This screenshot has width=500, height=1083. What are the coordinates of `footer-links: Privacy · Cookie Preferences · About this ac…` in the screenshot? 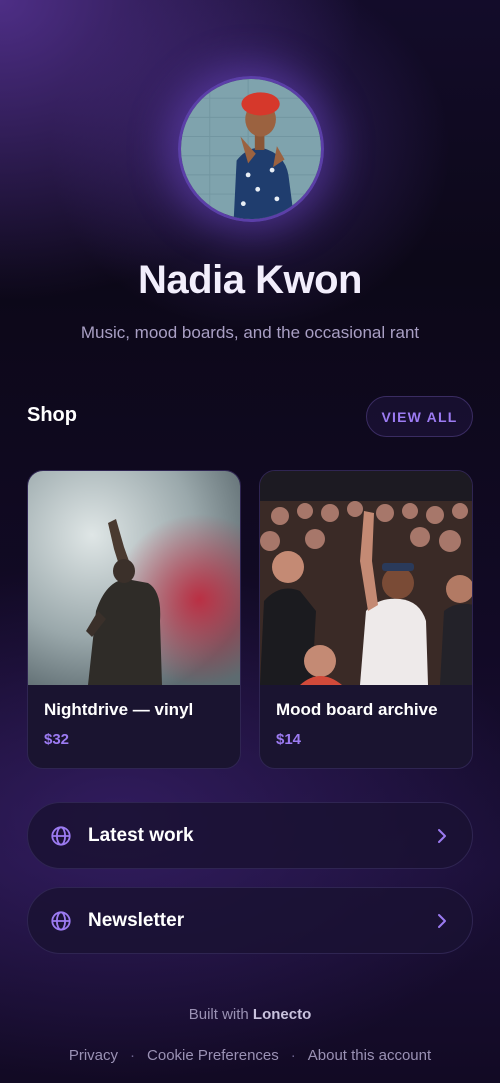 It's located at (250, 1055).